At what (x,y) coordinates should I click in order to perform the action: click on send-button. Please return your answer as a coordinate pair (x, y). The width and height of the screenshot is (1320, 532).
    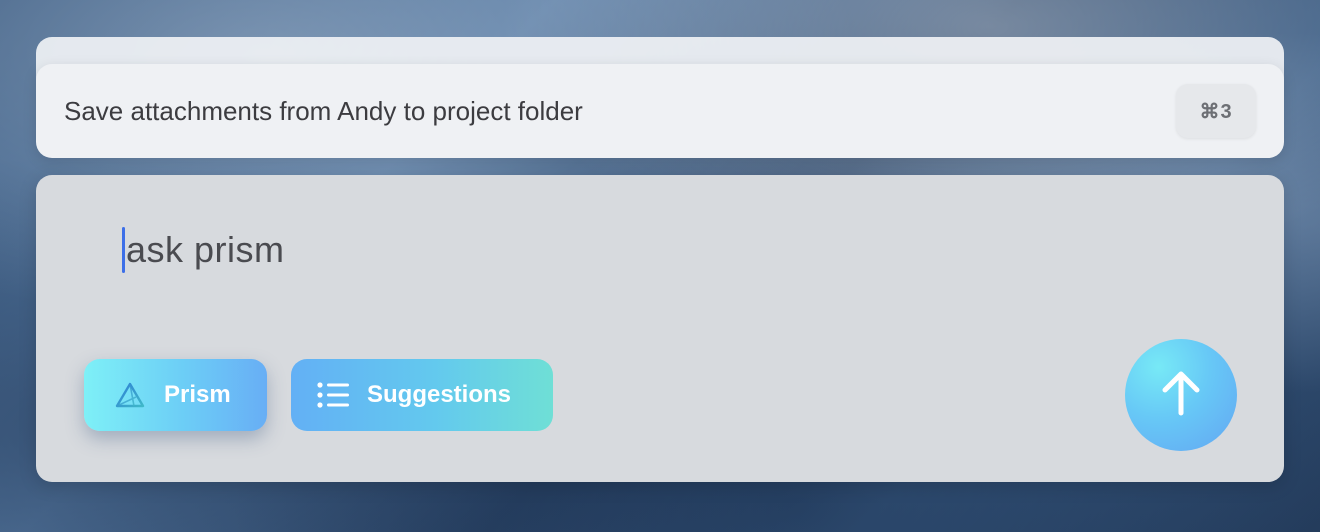
    Looking at the image, I should click on (1181, 395).